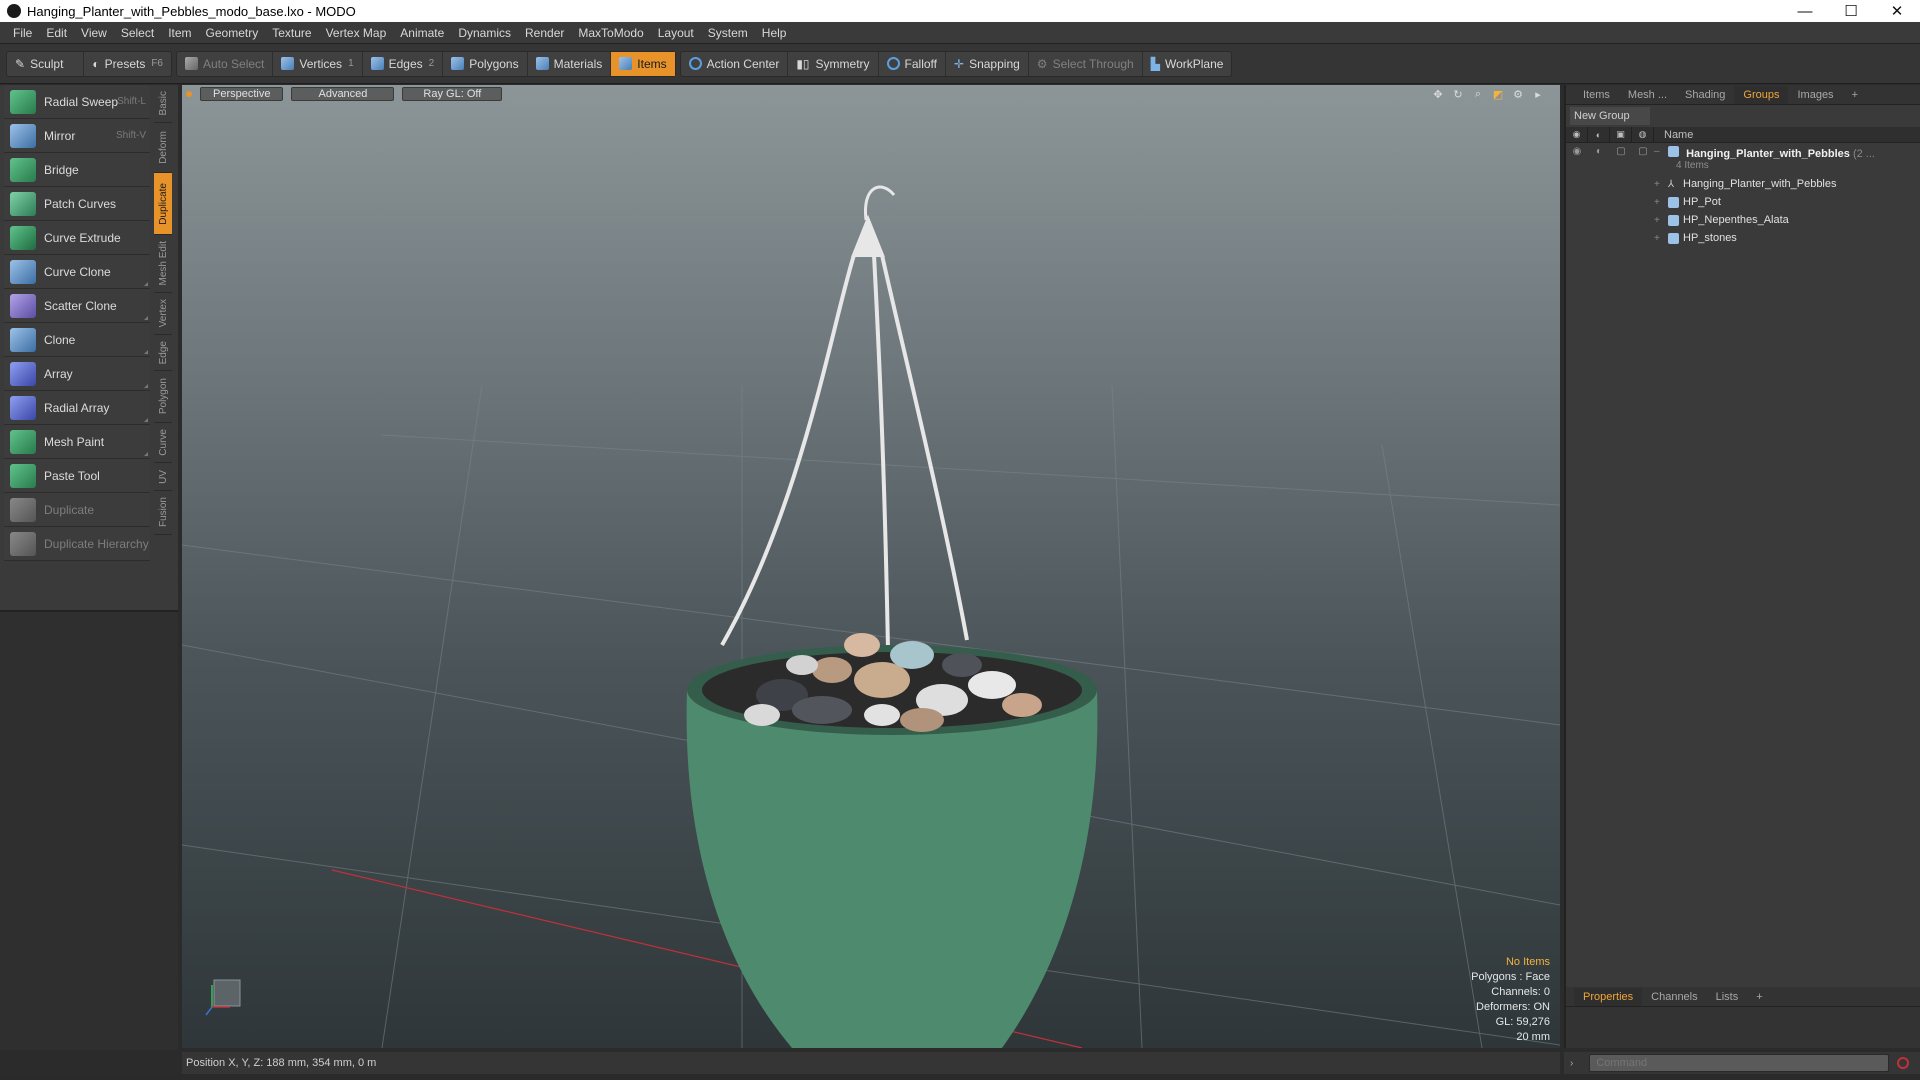  I want to click on menu-geometry: Geometry, so click(232, 33).